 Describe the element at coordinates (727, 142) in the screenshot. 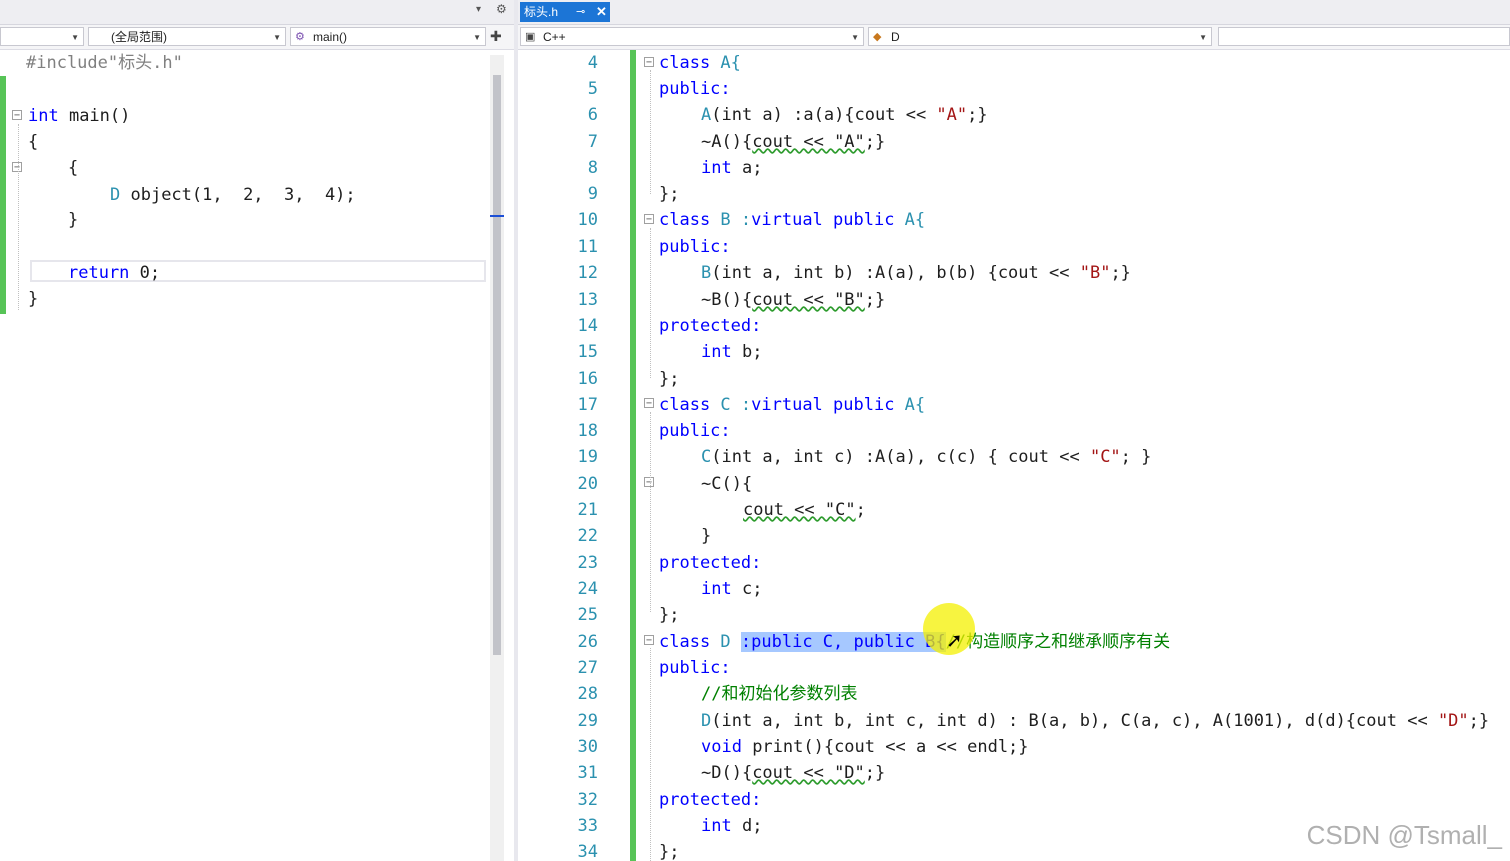

I see `code-token: ~A(){` at that location.